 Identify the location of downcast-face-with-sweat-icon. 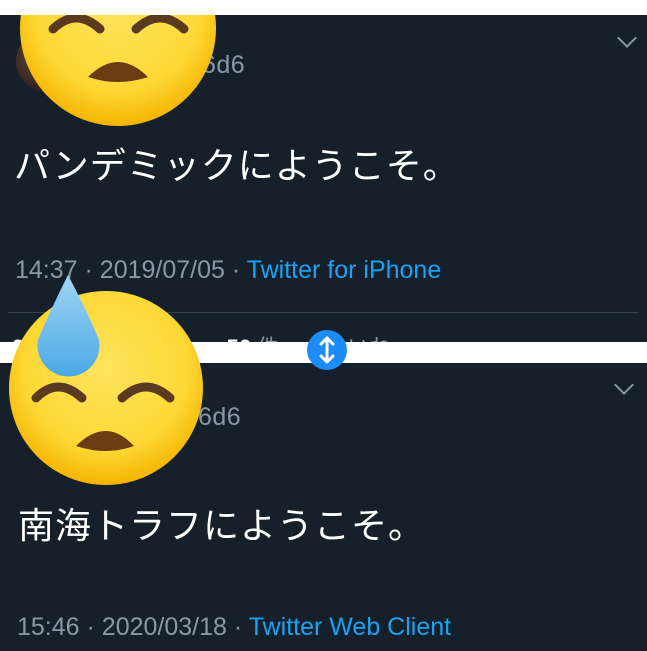
(106, 380).